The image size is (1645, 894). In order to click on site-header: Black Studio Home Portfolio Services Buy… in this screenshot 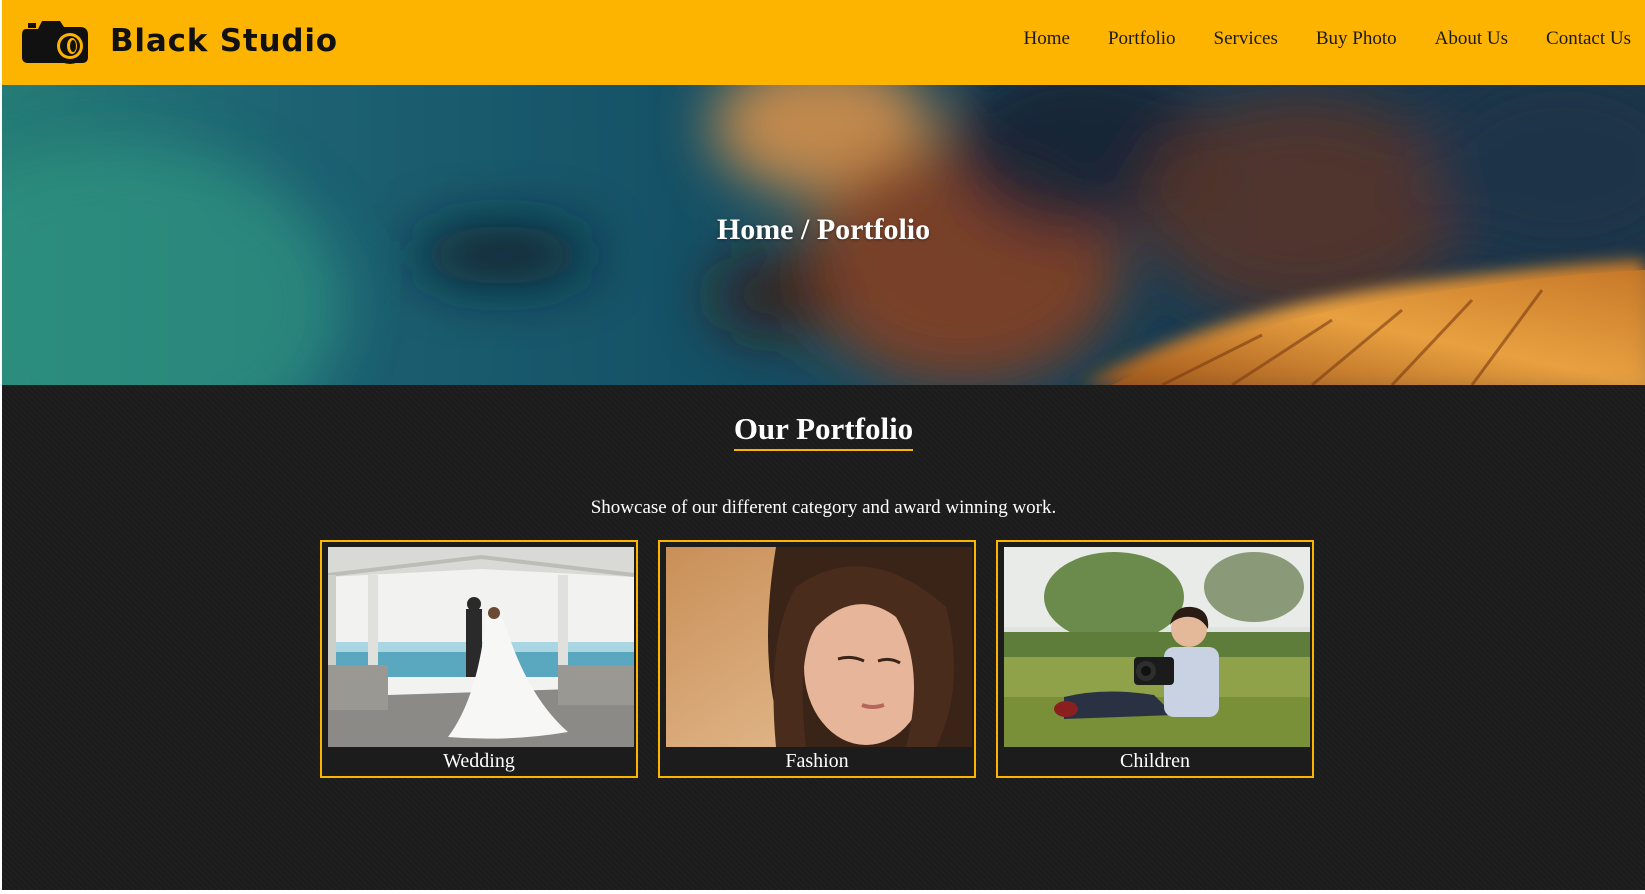, I will do `click(823, 42)`.